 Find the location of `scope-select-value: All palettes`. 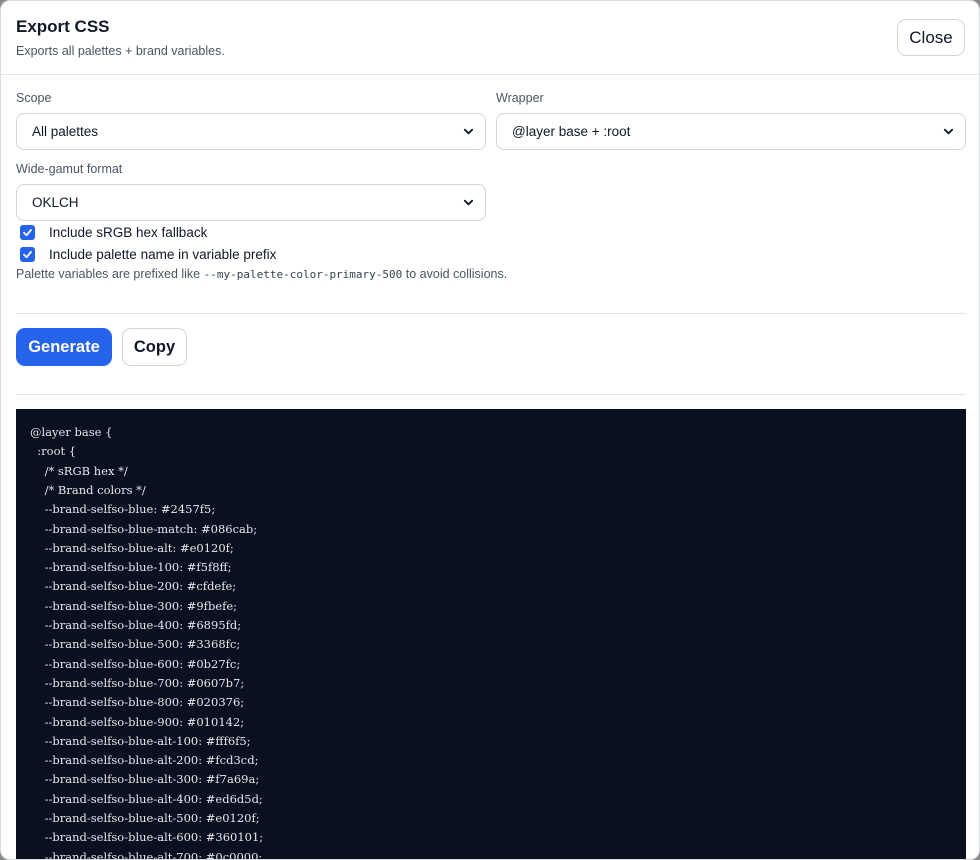

scope-select-value: All palettes is located at coordinates (65, 131).